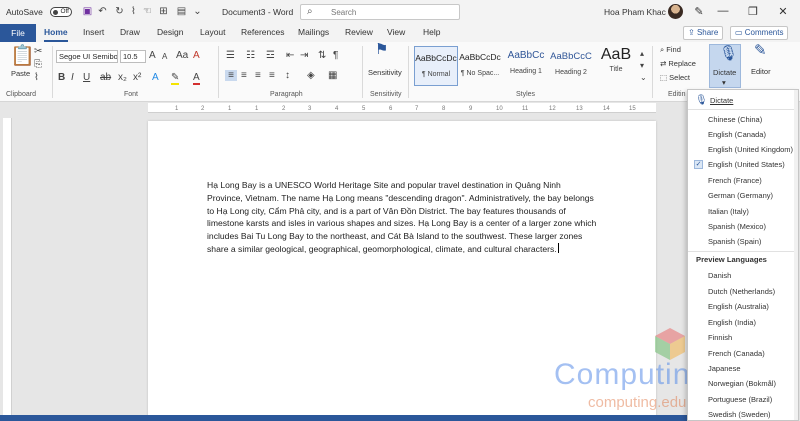  What do you see at coordinates (22, 56) in the screenshot?
I see `clipboard-icon: 📋` at bounding box center [22, 56].